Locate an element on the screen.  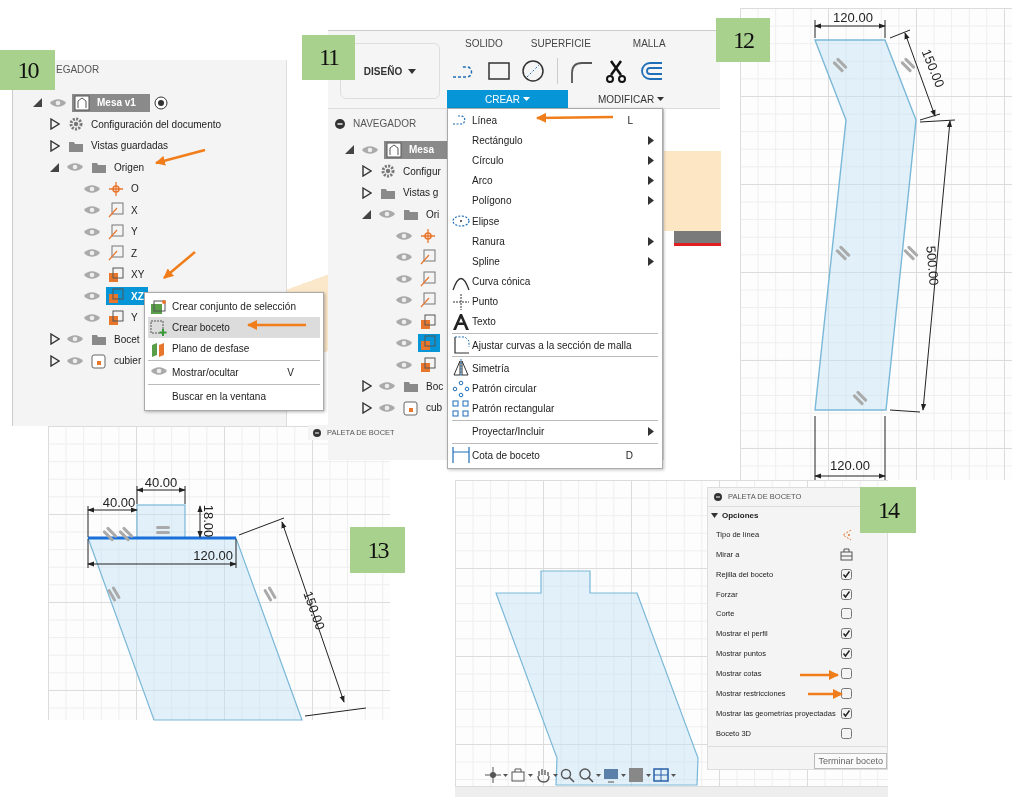
tree-item: X is located at coordinates (124, 210).